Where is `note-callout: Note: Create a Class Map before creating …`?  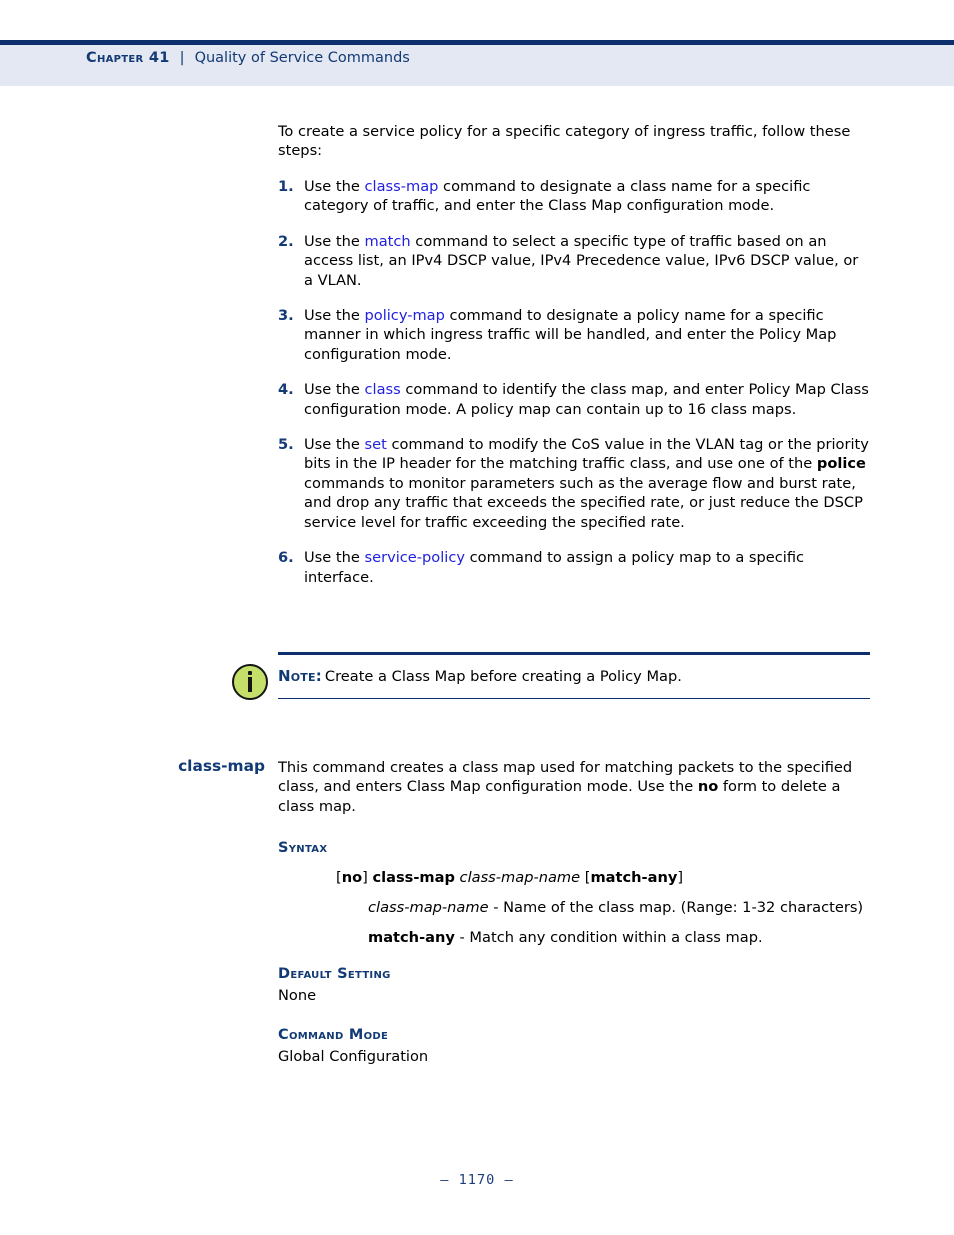
note-callout: Note: Create a Class Map before creating … is located at coordinates (574, 675).